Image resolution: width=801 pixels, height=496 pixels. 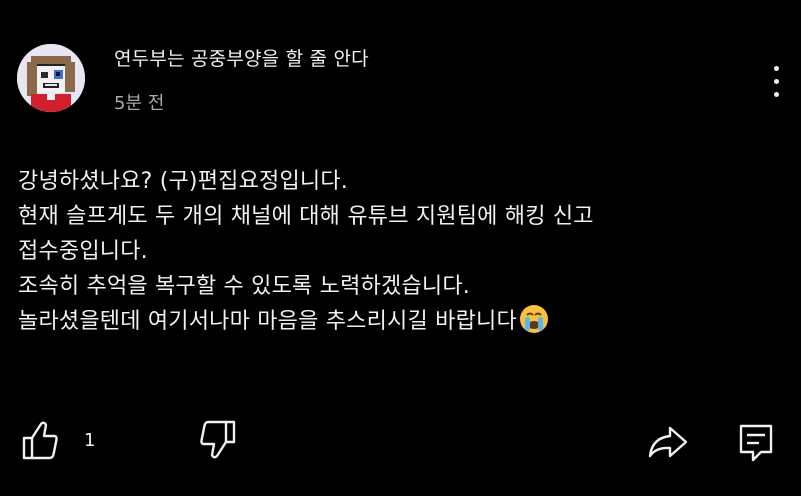 I want to click on like-count: 1, so click(x=90, y=440).